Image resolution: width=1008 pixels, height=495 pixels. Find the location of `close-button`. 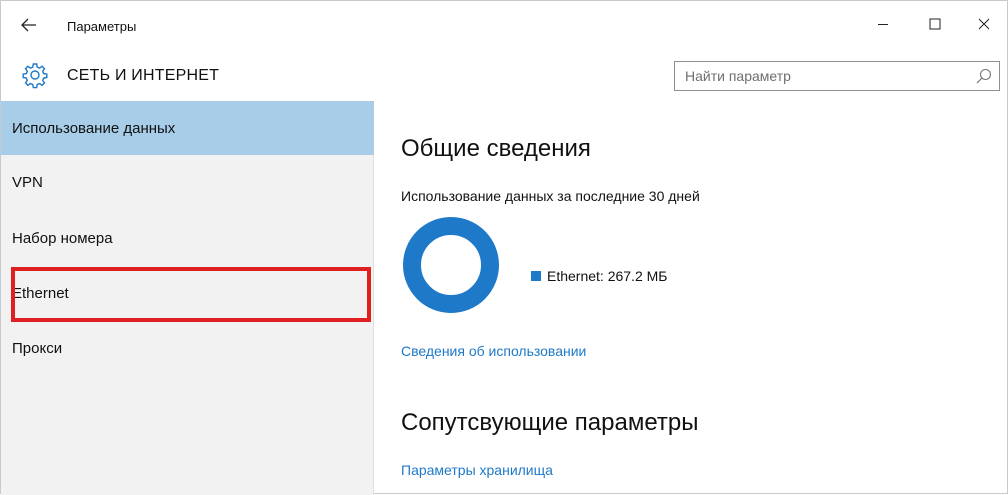

close-button is located at coordinates (984, 24).